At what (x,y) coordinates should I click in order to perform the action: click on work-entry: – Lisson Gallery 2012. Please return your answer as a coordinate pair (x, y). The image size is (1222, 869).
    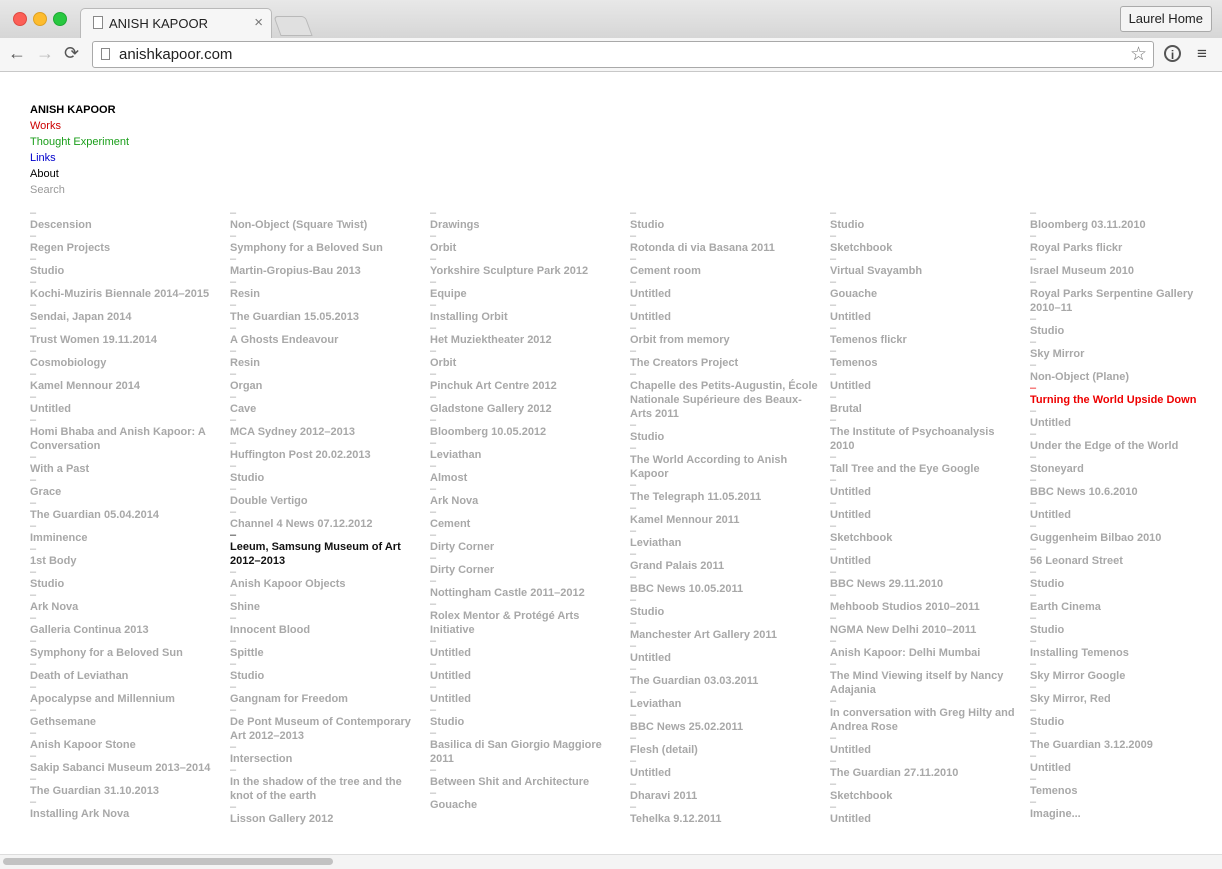
    Looking at the image, I should click on (325, 814).